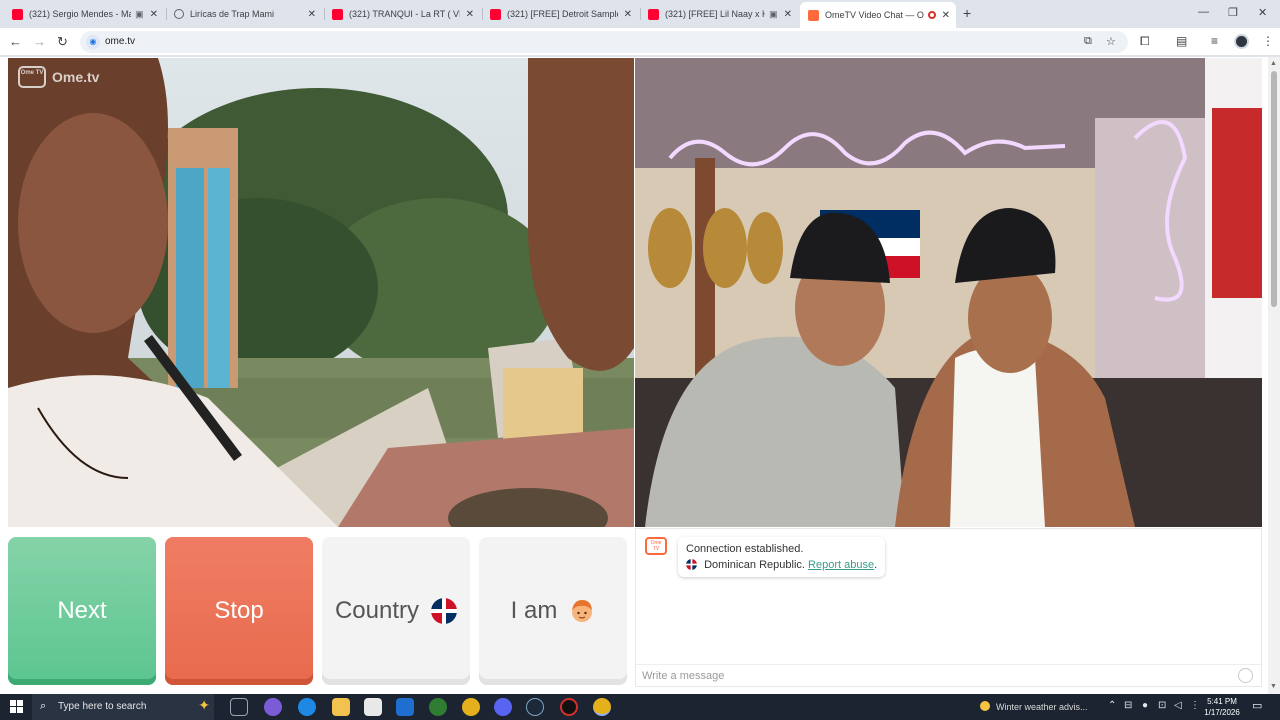 This screenshot has width=1280, height=720. Describe the element at coordinates (1222, 707) in the screenshot. I see `taskbar-clock: 5:41 PM 1/17/2026` at that location.